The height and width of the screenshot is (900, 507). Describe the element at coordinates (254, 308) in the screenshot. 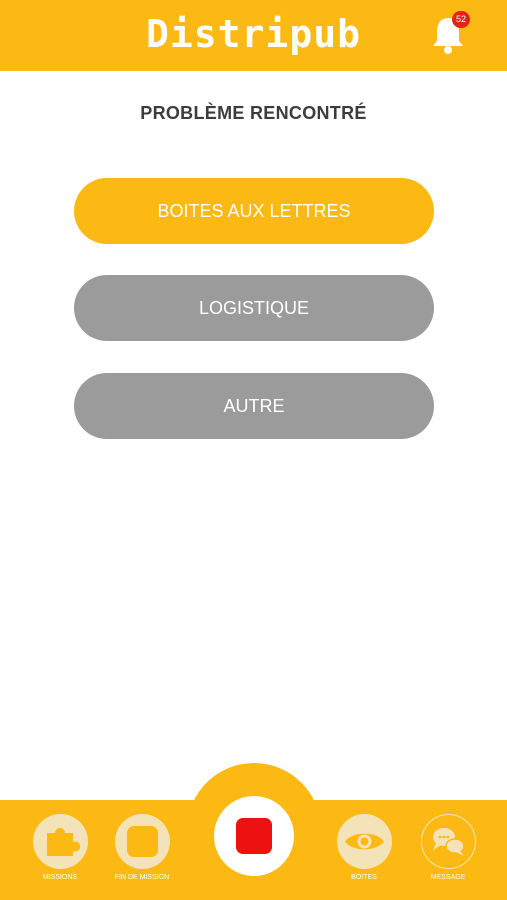

I see `option-logistique-button: LOGISTIQUE` at that location.